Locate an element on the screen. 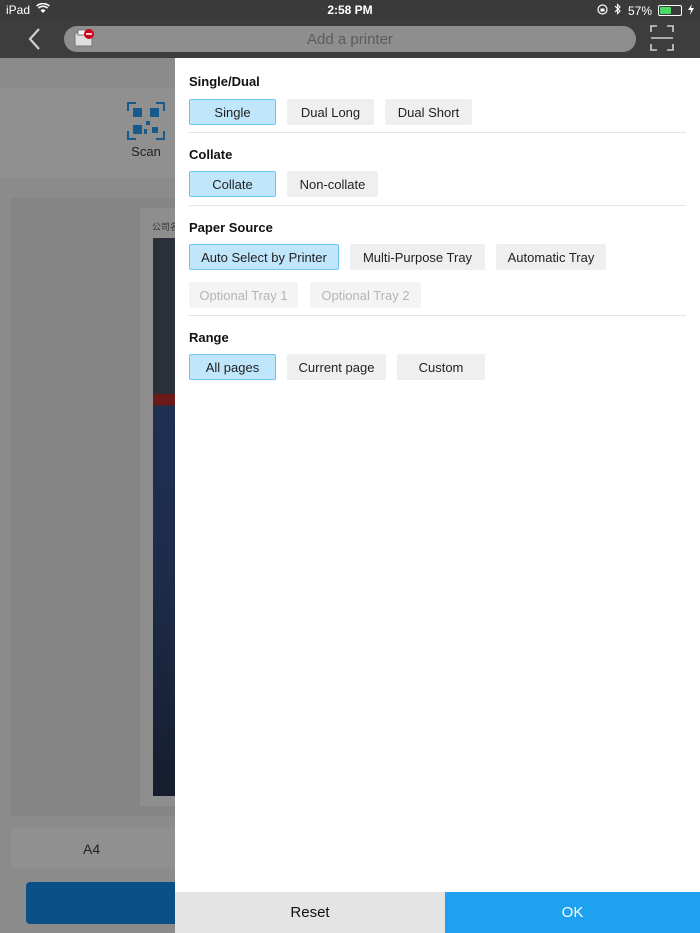 This screenshot has width=700, height=933. paper-tag: 公司名 is located at coordinates (163, 227).